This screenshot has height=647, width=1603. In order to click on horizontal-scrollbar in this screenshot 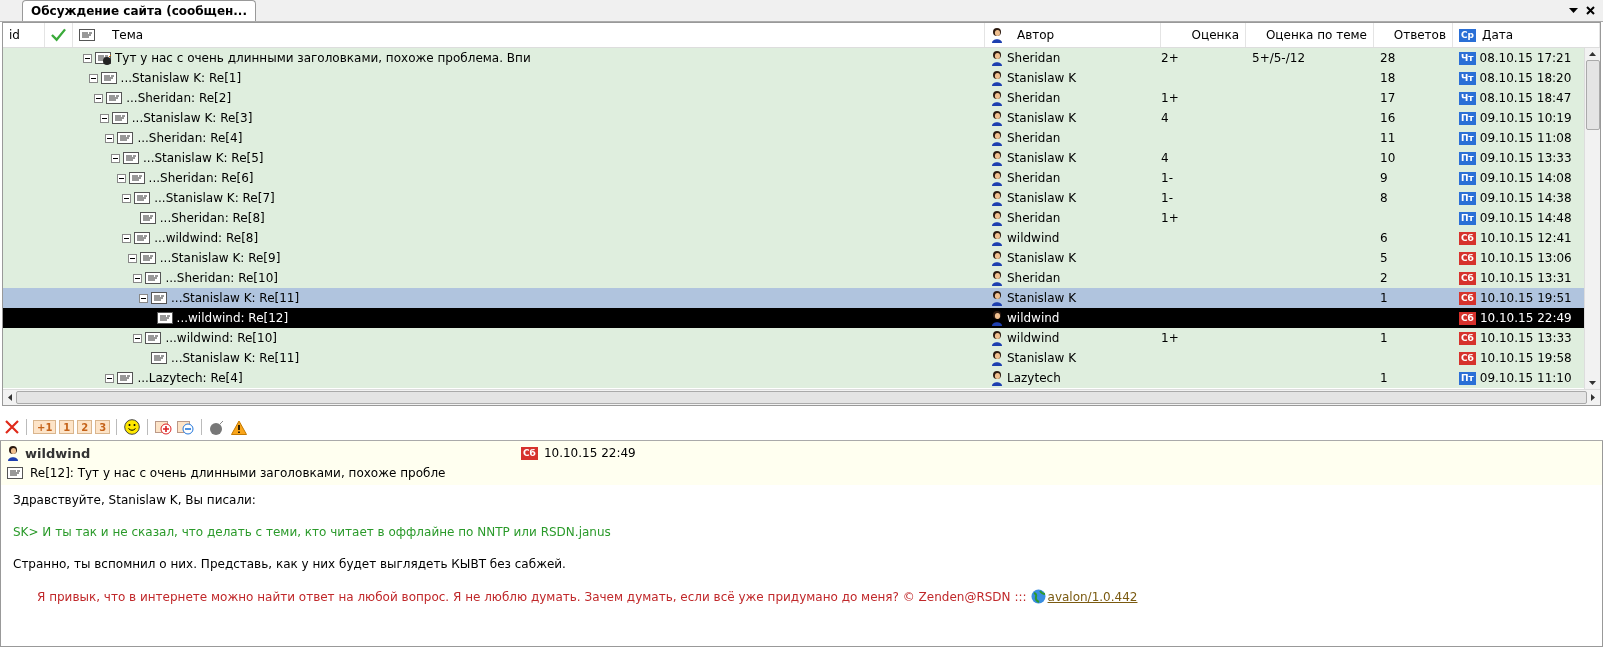, I will do `click(801, 397)`.